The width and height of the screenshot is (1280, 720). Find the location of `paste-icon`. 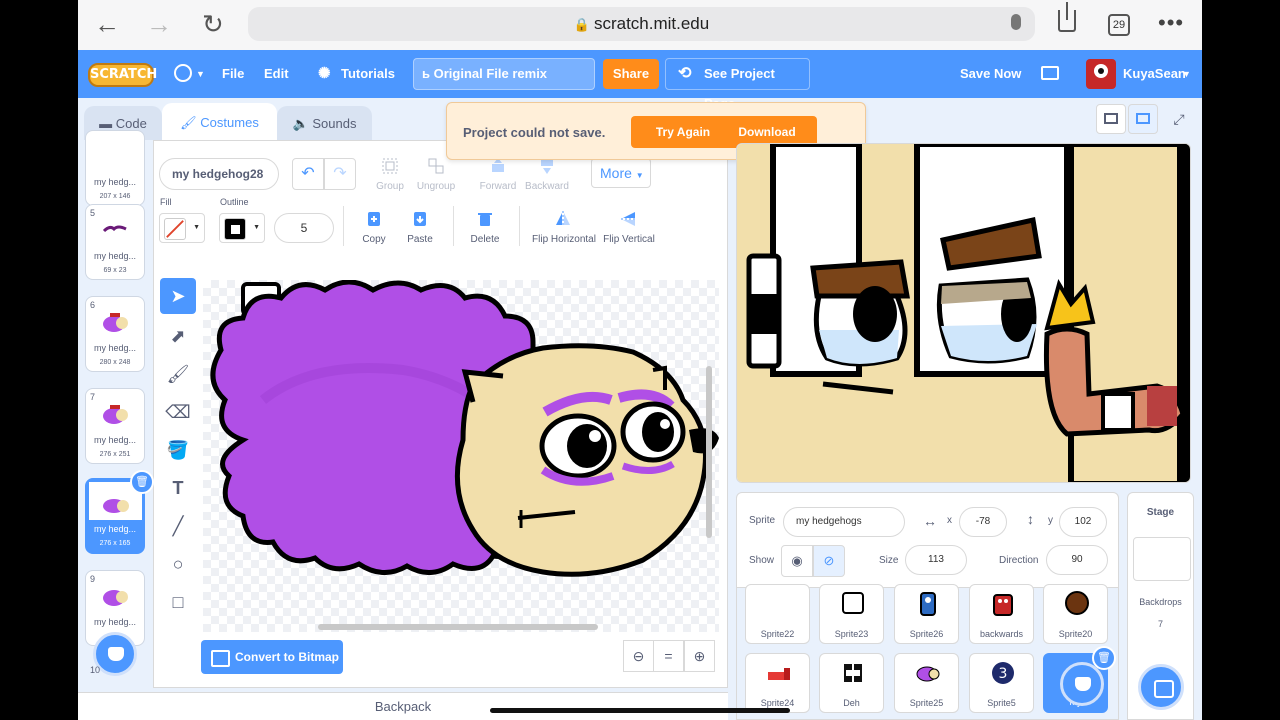

paste-icon is located at coordinates (420, 219).